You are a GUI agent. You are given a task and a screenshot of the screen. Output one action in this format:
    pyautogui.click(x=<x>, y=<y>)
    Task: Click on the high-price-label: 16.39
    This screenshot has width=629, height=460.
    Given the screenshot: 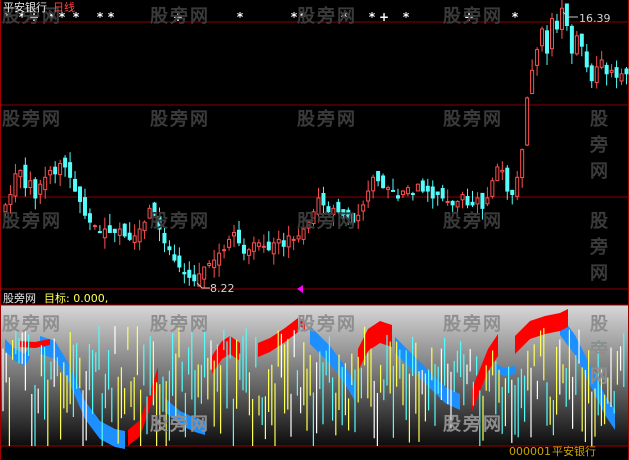 What is the action you would take?
    pyautogui.click(x=595, y=18)
    